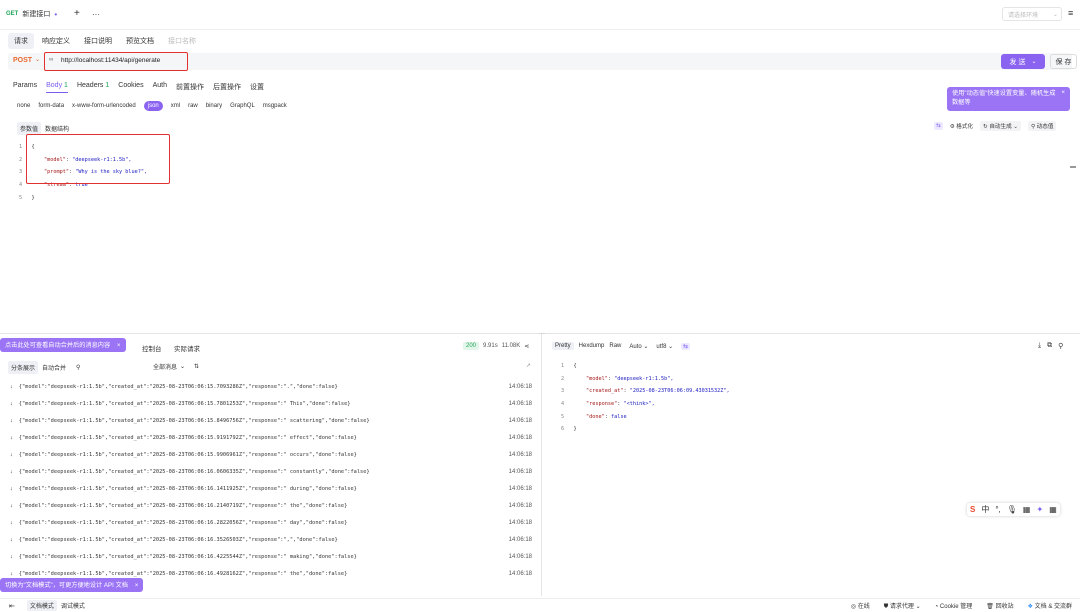 Image resolution: width=1080 pixels, height=612 pixels. Describe the element at coordinates (93, 87) in the screenshot. I see `tab-headers: Headers 1` at that location.